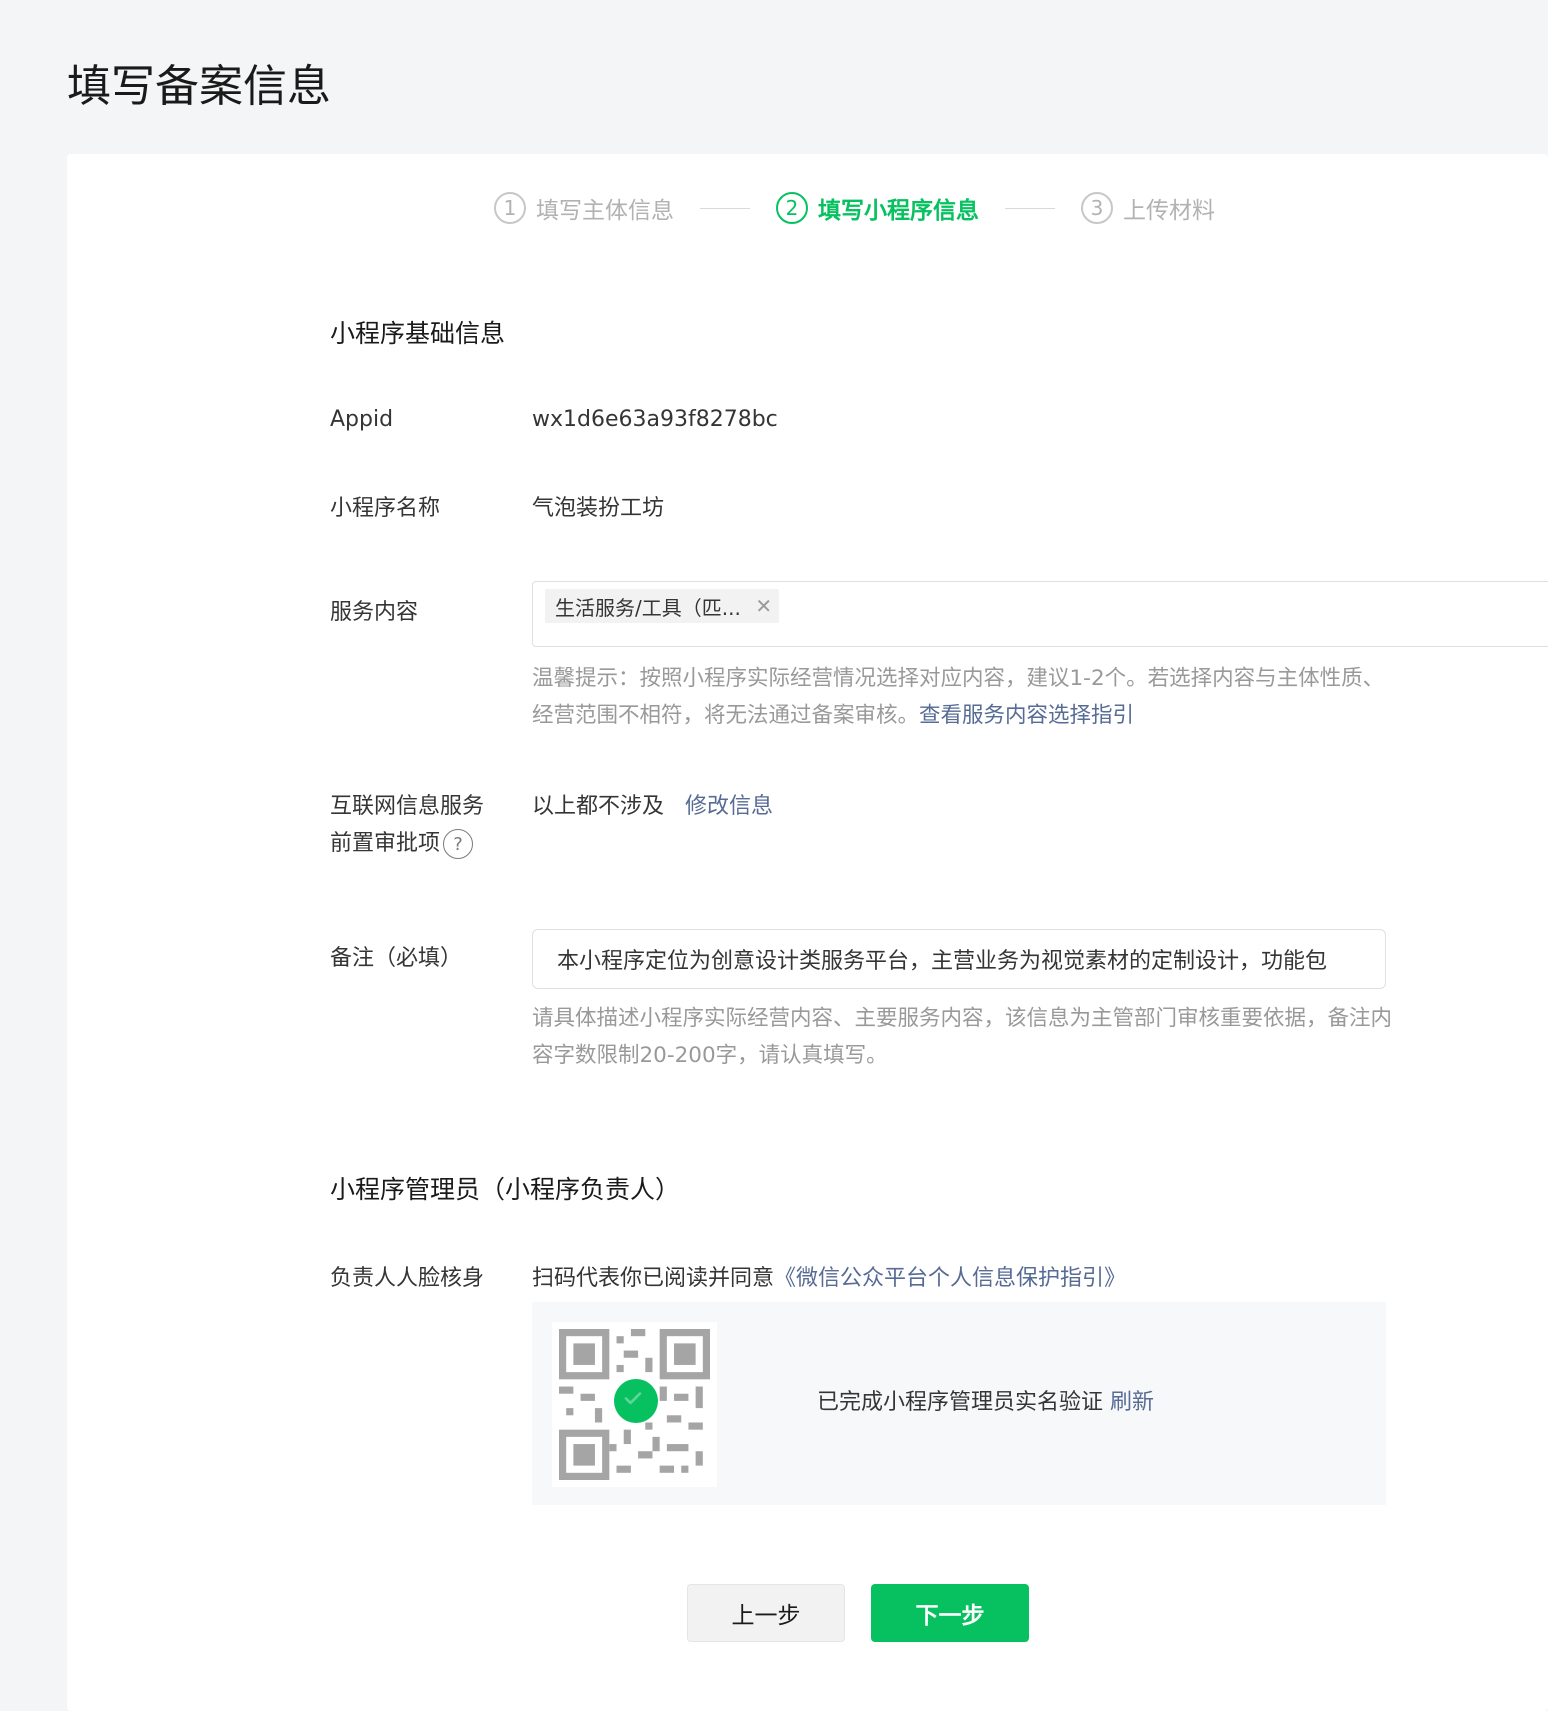 The image size is (1548, 1711). Describe the element at coordinates (729, 806) in the screenshot. I see `modify-info-link: 修改信息` at that location.